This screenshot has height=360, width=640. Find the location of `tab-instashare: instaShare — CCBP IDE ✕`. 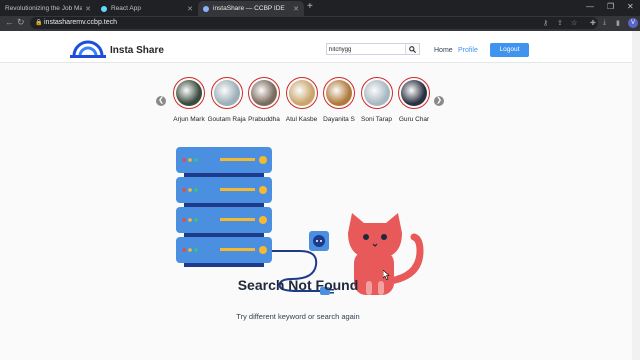

tab-instashare: instaShare — CCBP IDE ✕ is located at coordinates (251, 8).